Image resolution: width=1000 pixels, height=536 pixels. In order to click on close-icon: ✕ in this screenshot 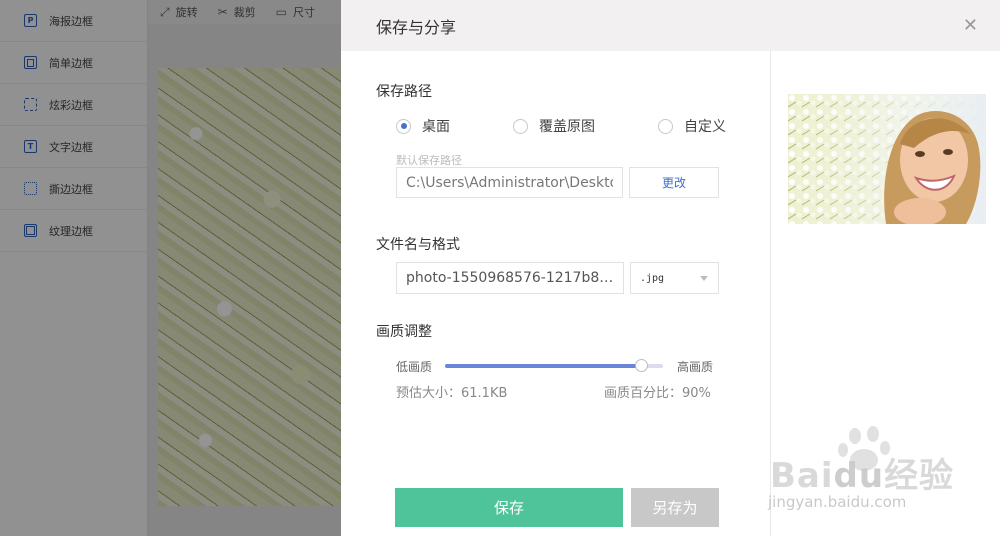, I will do `click(970, 25)`.